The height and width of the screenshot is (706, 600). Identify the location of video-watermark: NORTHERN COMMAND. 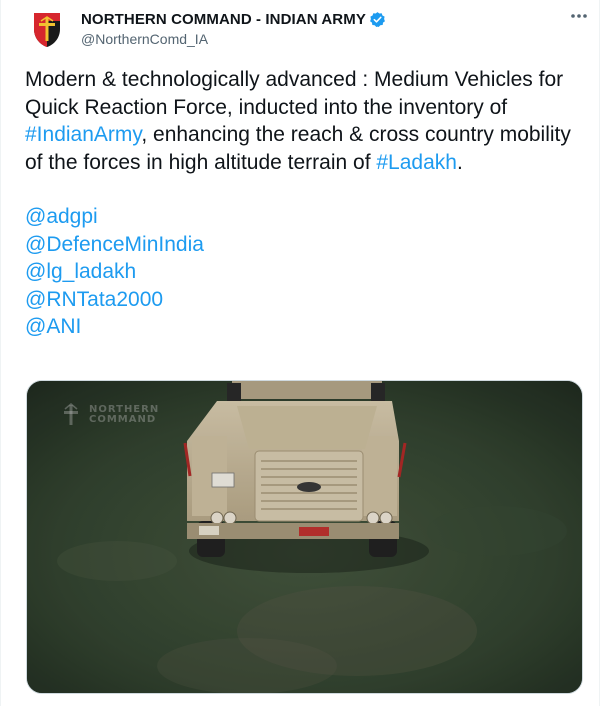
(124, 415).